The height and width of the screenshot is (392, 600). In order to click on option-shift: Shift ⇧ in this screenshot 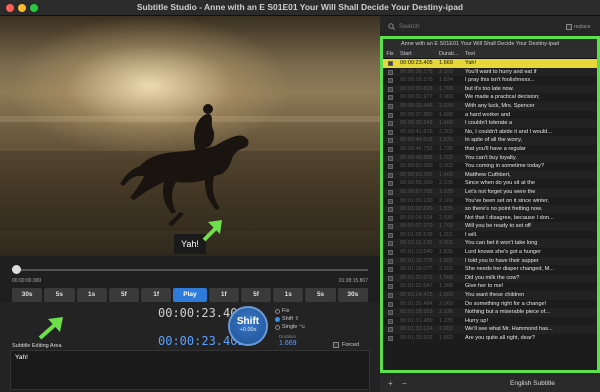, I will do `click(290, 319)`.